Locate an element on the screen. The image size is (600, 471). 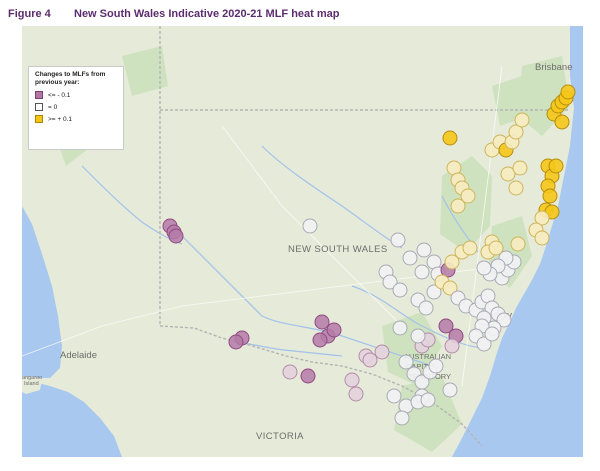
kangaroo-island-label-2: Island is located at coordinates (31, 384).